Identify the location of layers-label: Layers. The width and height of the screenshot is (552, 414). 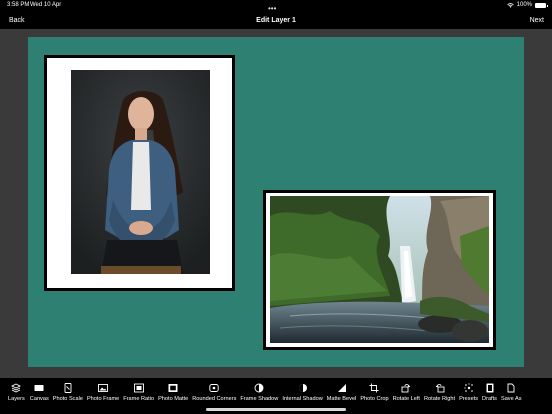
(16, 399).